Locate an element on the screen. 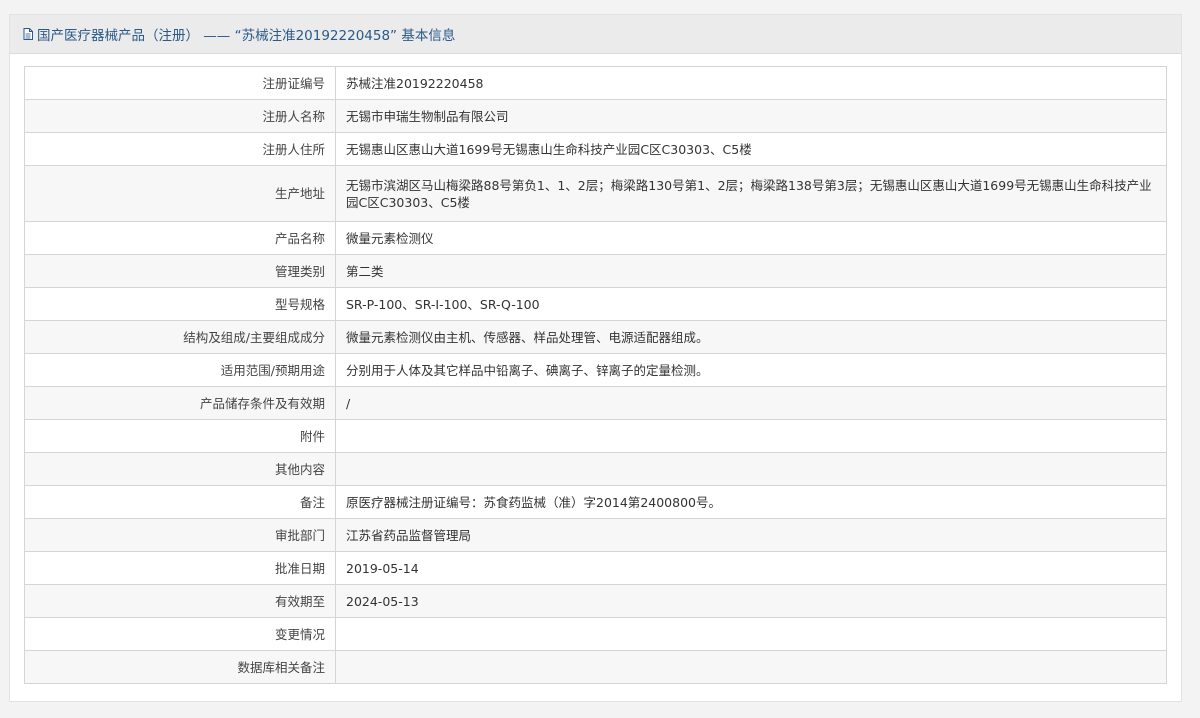  field-label: 注册人住所 is located at coordinates (180, 149).